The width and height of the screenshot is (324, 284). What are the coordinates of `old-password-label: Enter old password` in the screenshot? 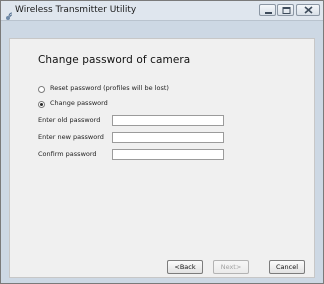 It's located at (69, 120).